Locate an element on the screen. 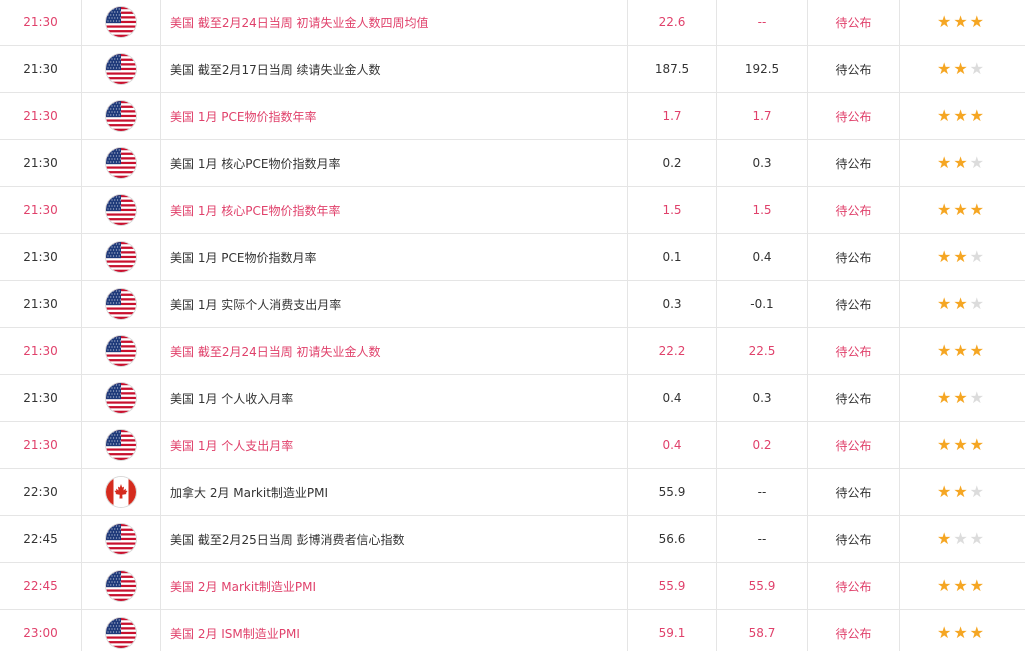 This screenshot has height=651, width=1025. event-title: 美国 截至2月25日当周 彭博消费者信心指数 is located at coordinates (394, 539).